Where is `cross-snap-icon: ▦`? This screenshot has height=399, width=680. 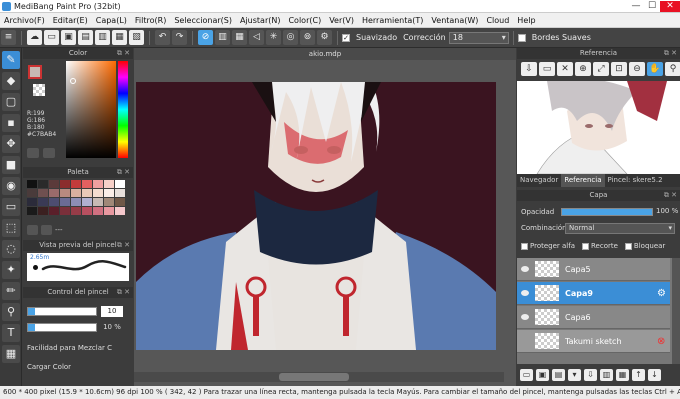 cross-snap-icon: ▦ is located at coordinates (239, 37).